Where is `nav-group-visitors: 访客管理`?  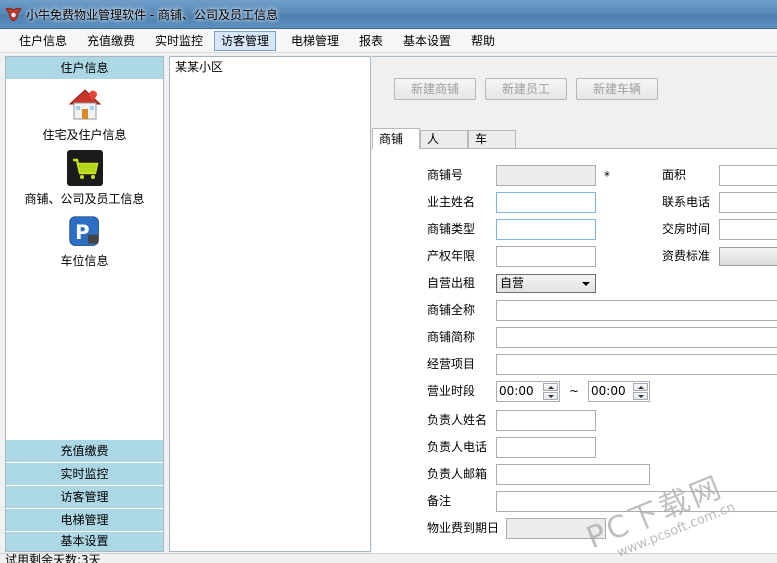
nav-group-visitors: 访客管理 is located at coordinates (84, 497).